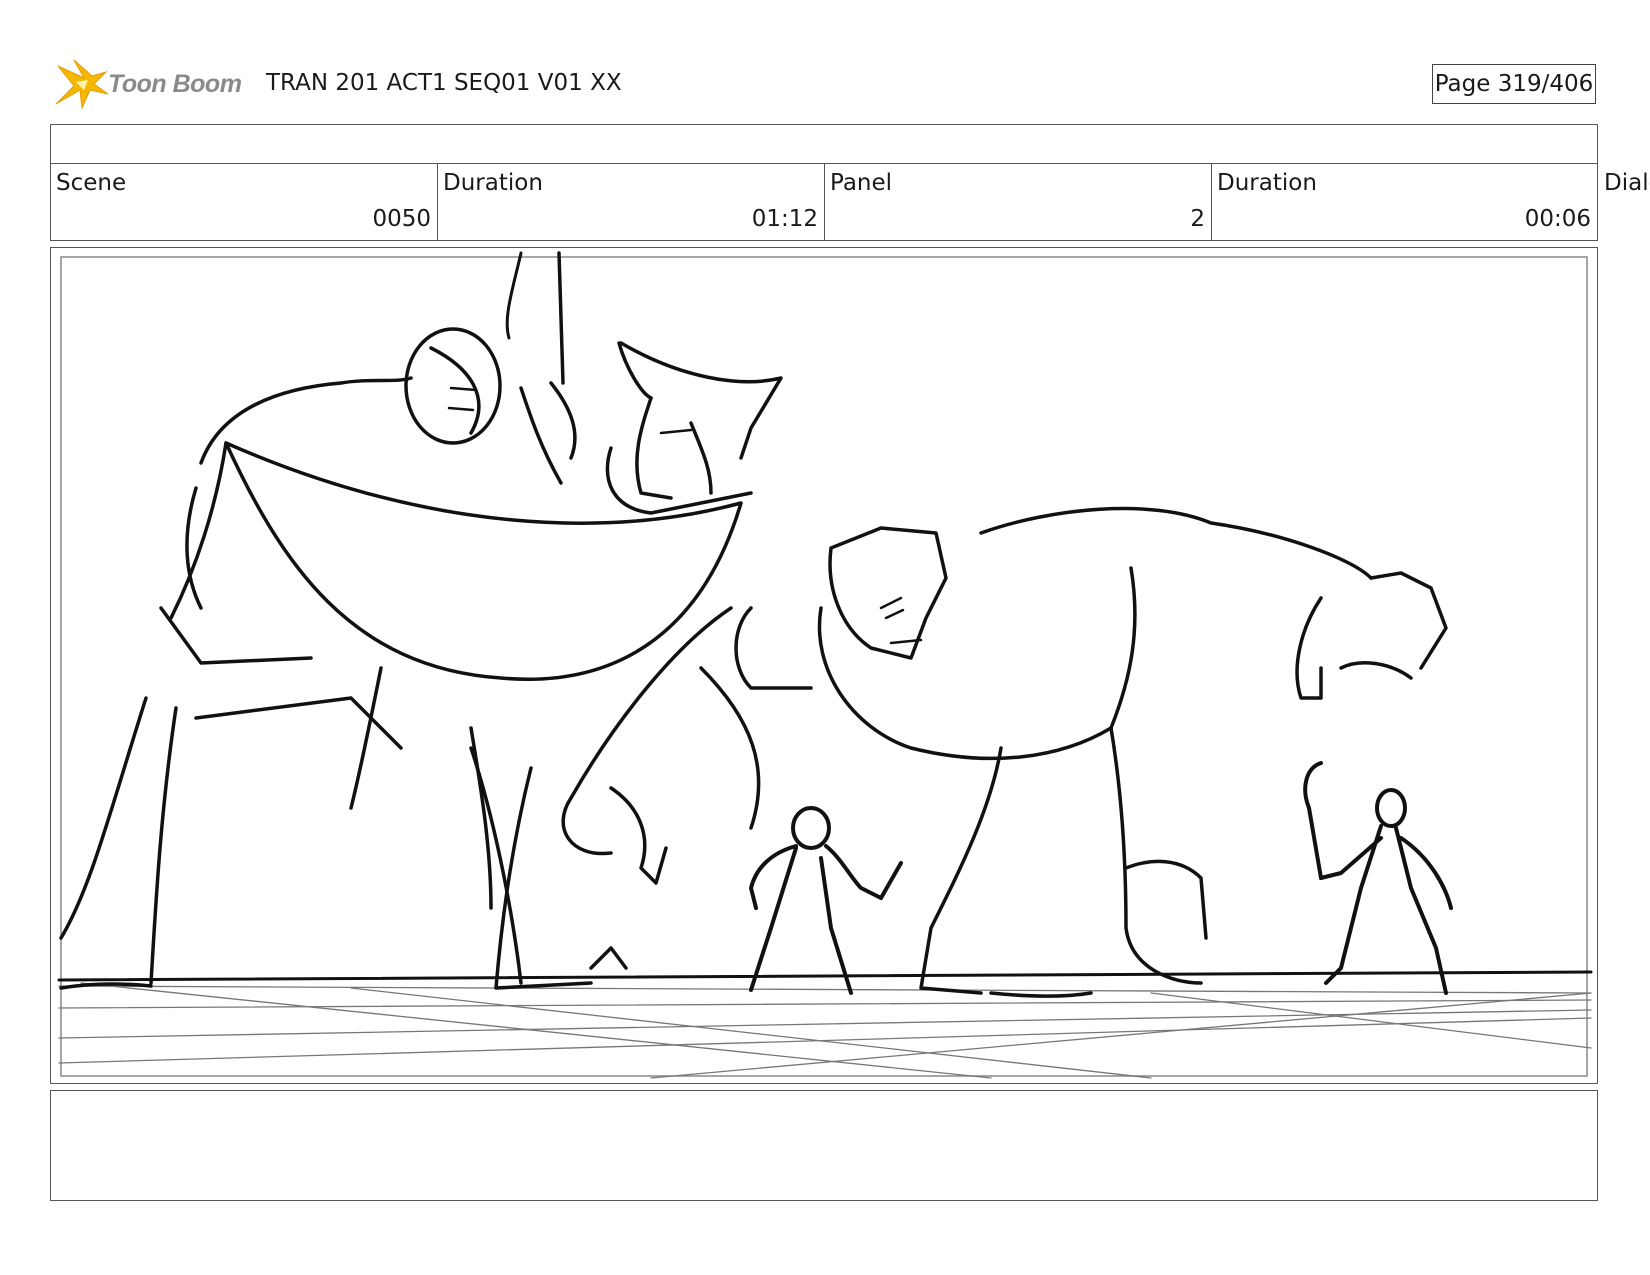 The height and width of the screenshot is (1275, 1650). I want to click on boat-sketch, so click(483, 561).